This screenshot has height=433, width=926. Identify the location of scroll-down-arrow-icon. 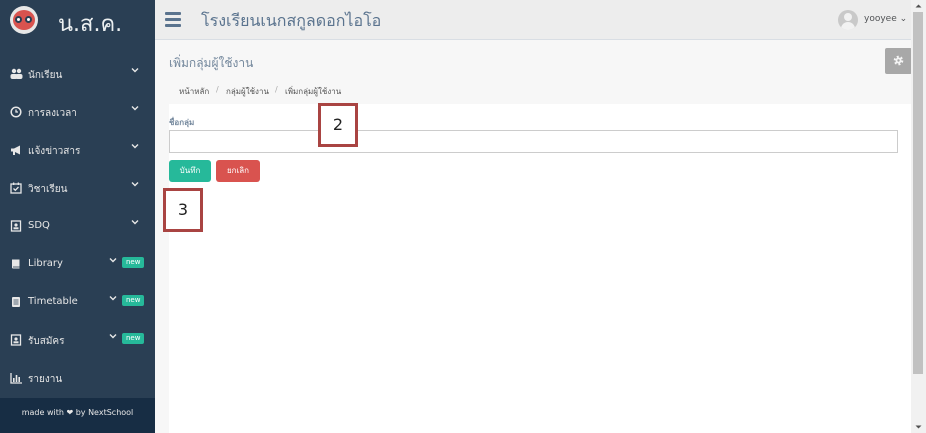
(918, 427).